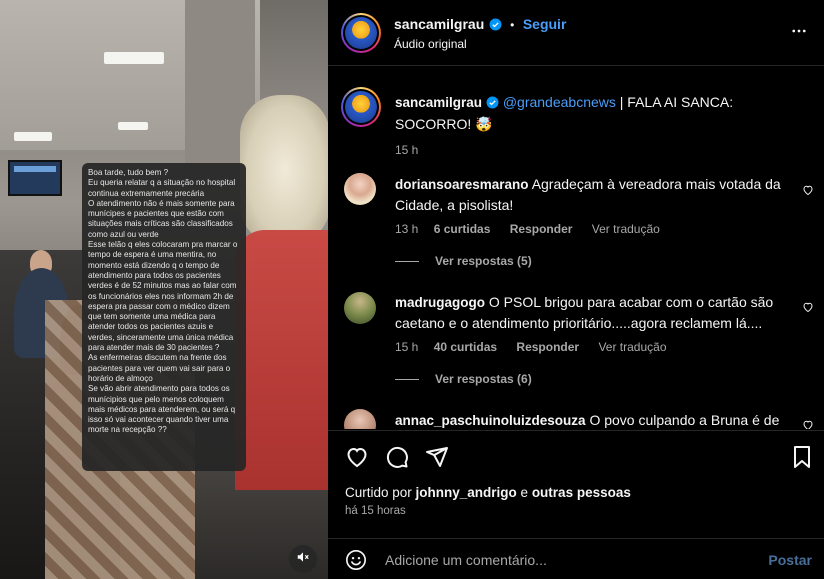 This screenshot has width=824, height=579. I want to click on caption-mention-link: @grandeabcnews, so click(559, 102).